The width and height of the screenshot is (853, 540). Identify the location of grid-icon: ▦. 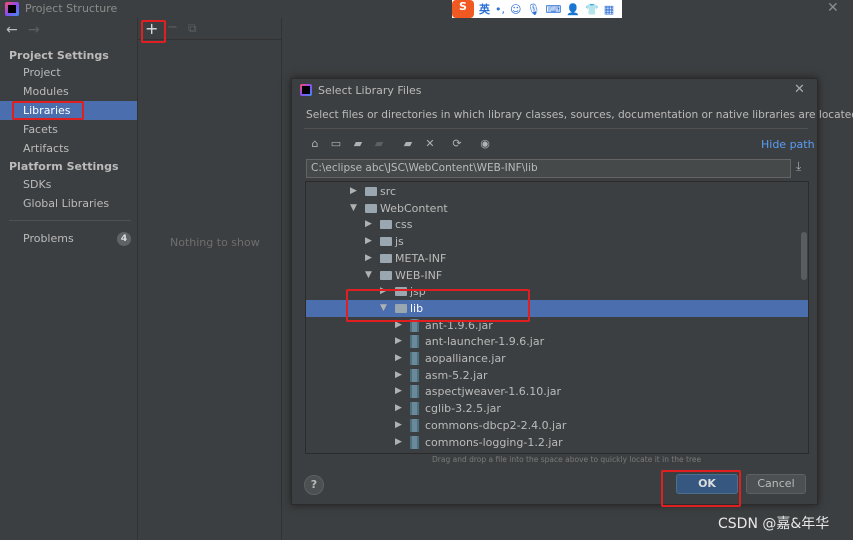
(609, 9).